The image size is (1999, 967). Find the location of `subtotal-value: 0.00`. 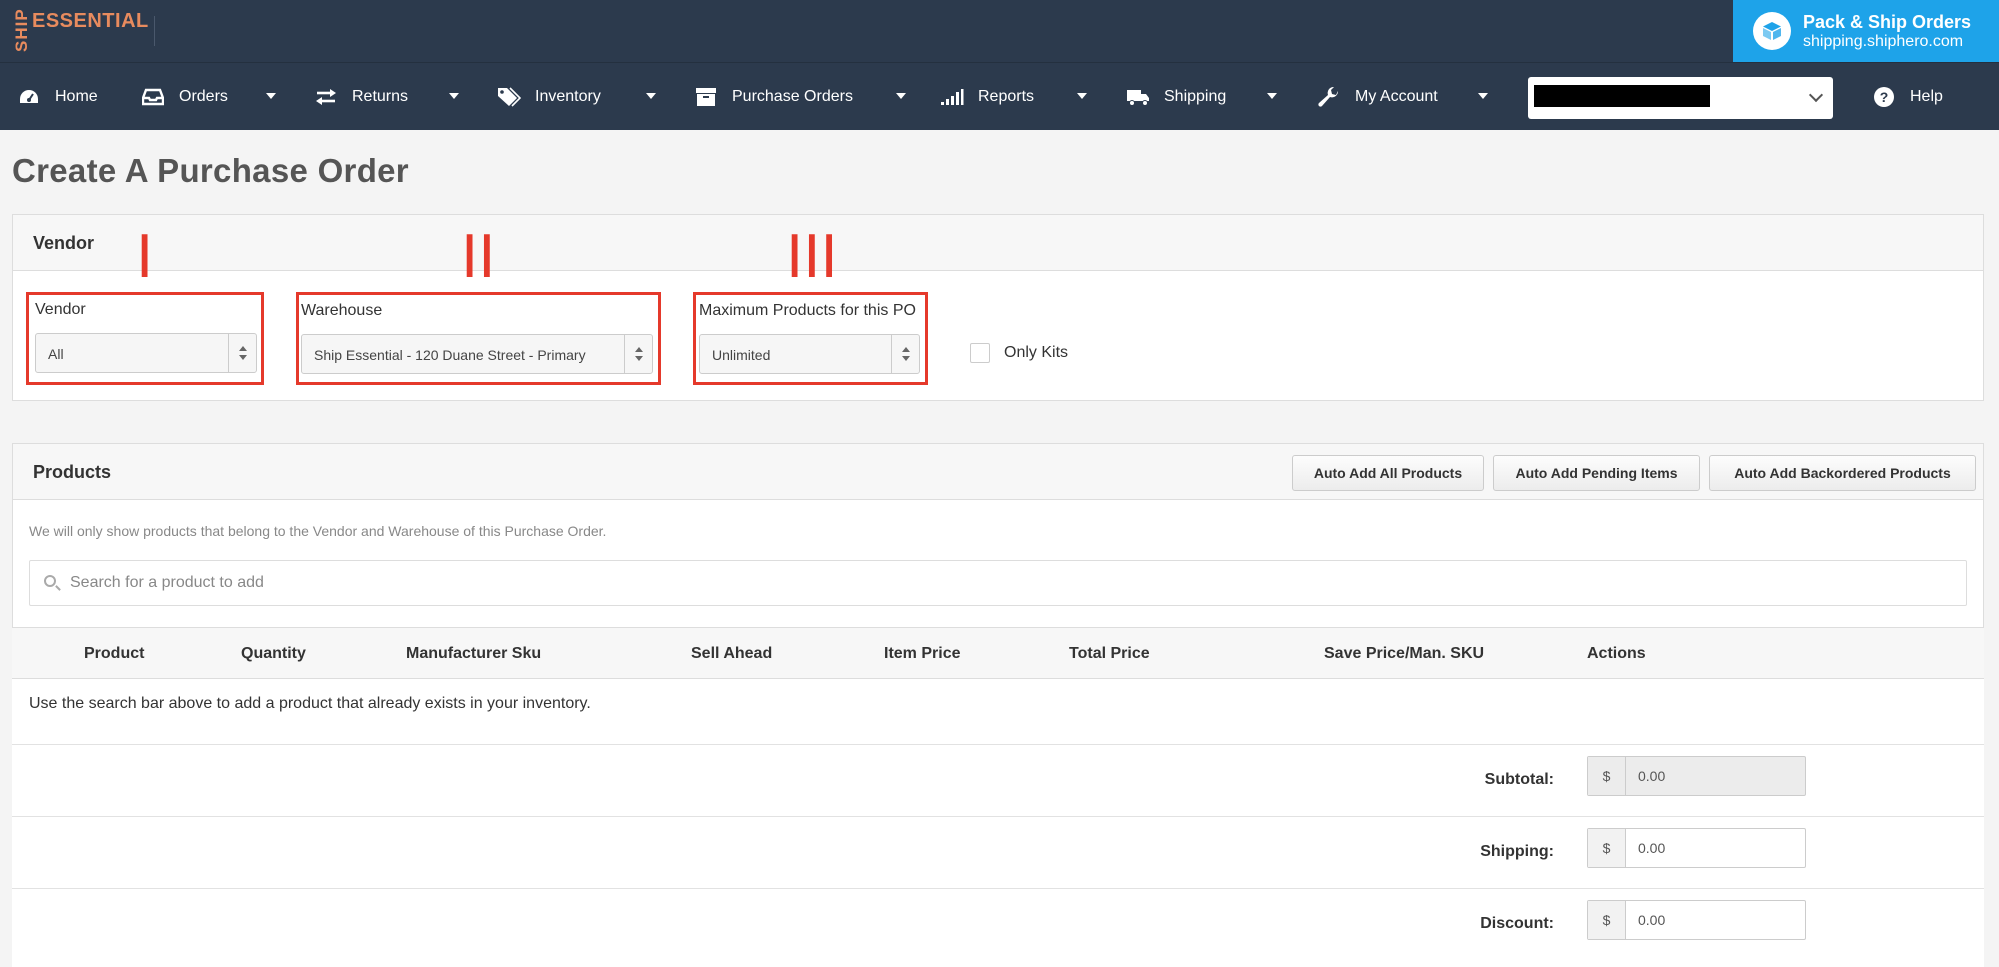

subtotal-value: 0.00 is located at coordinates (1652, 776).